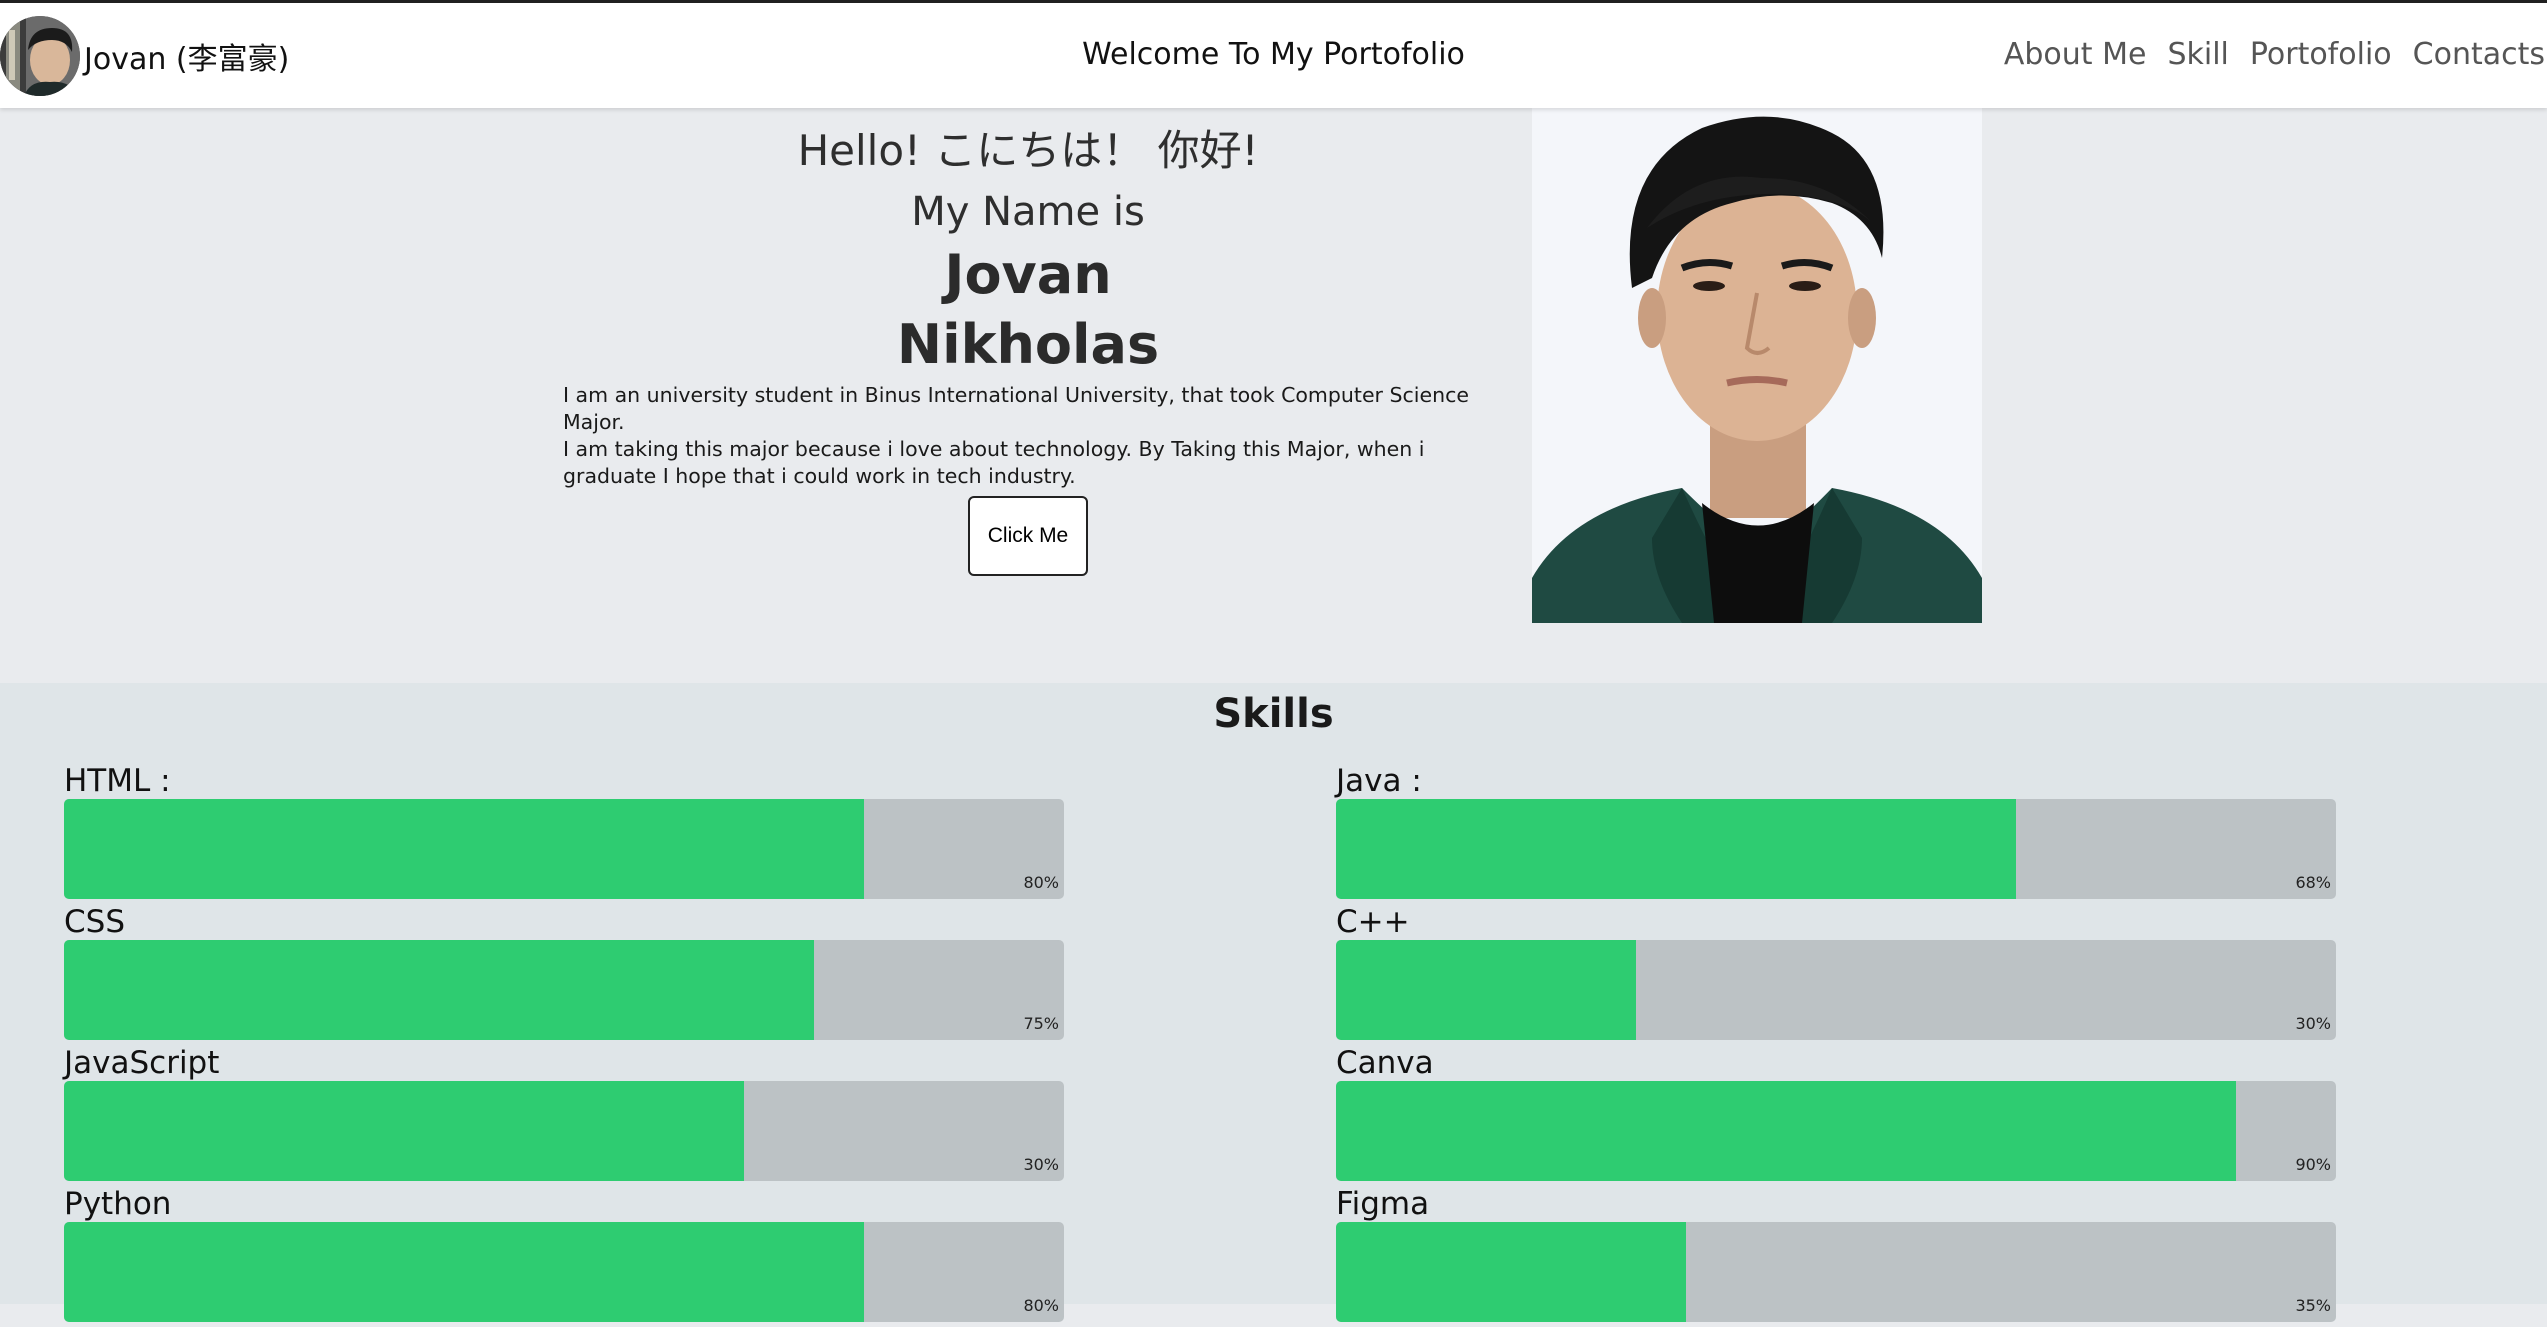  Describe the element at coordinates (95, 922) in the screenshot. I see `skill-label: CSS` at that location.